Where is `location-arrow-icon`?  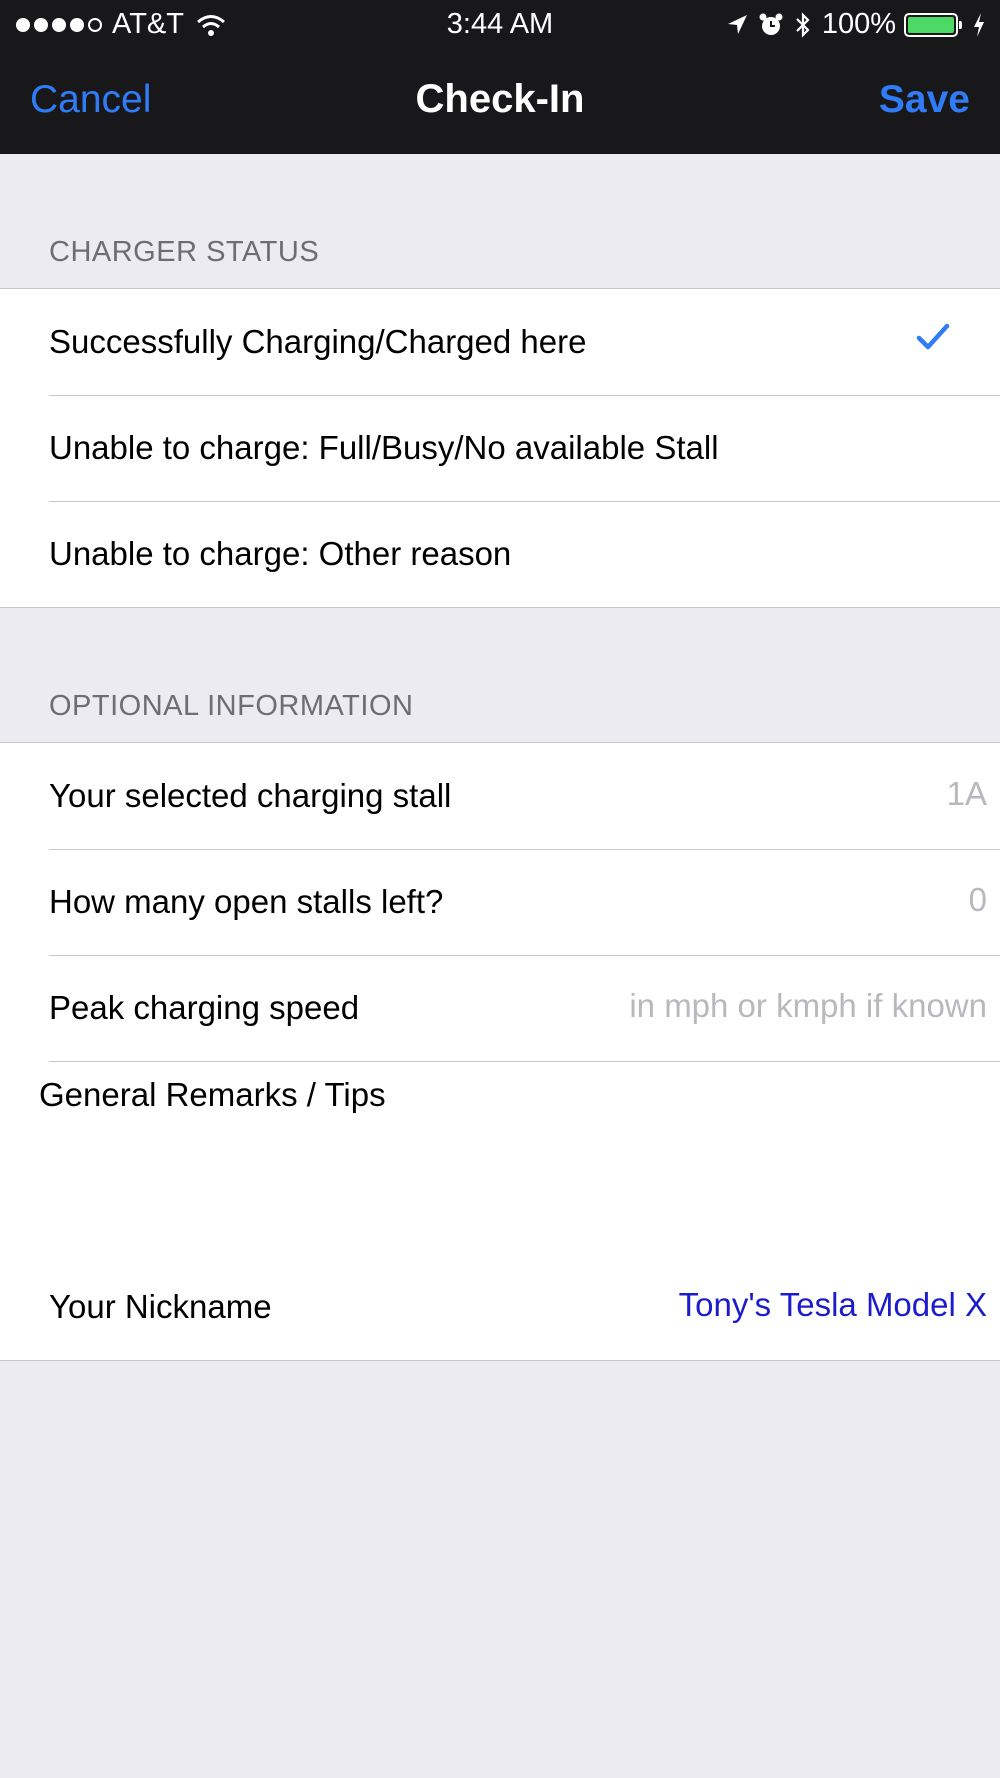 location-arrow-icon is located at coordinates (737, 24).